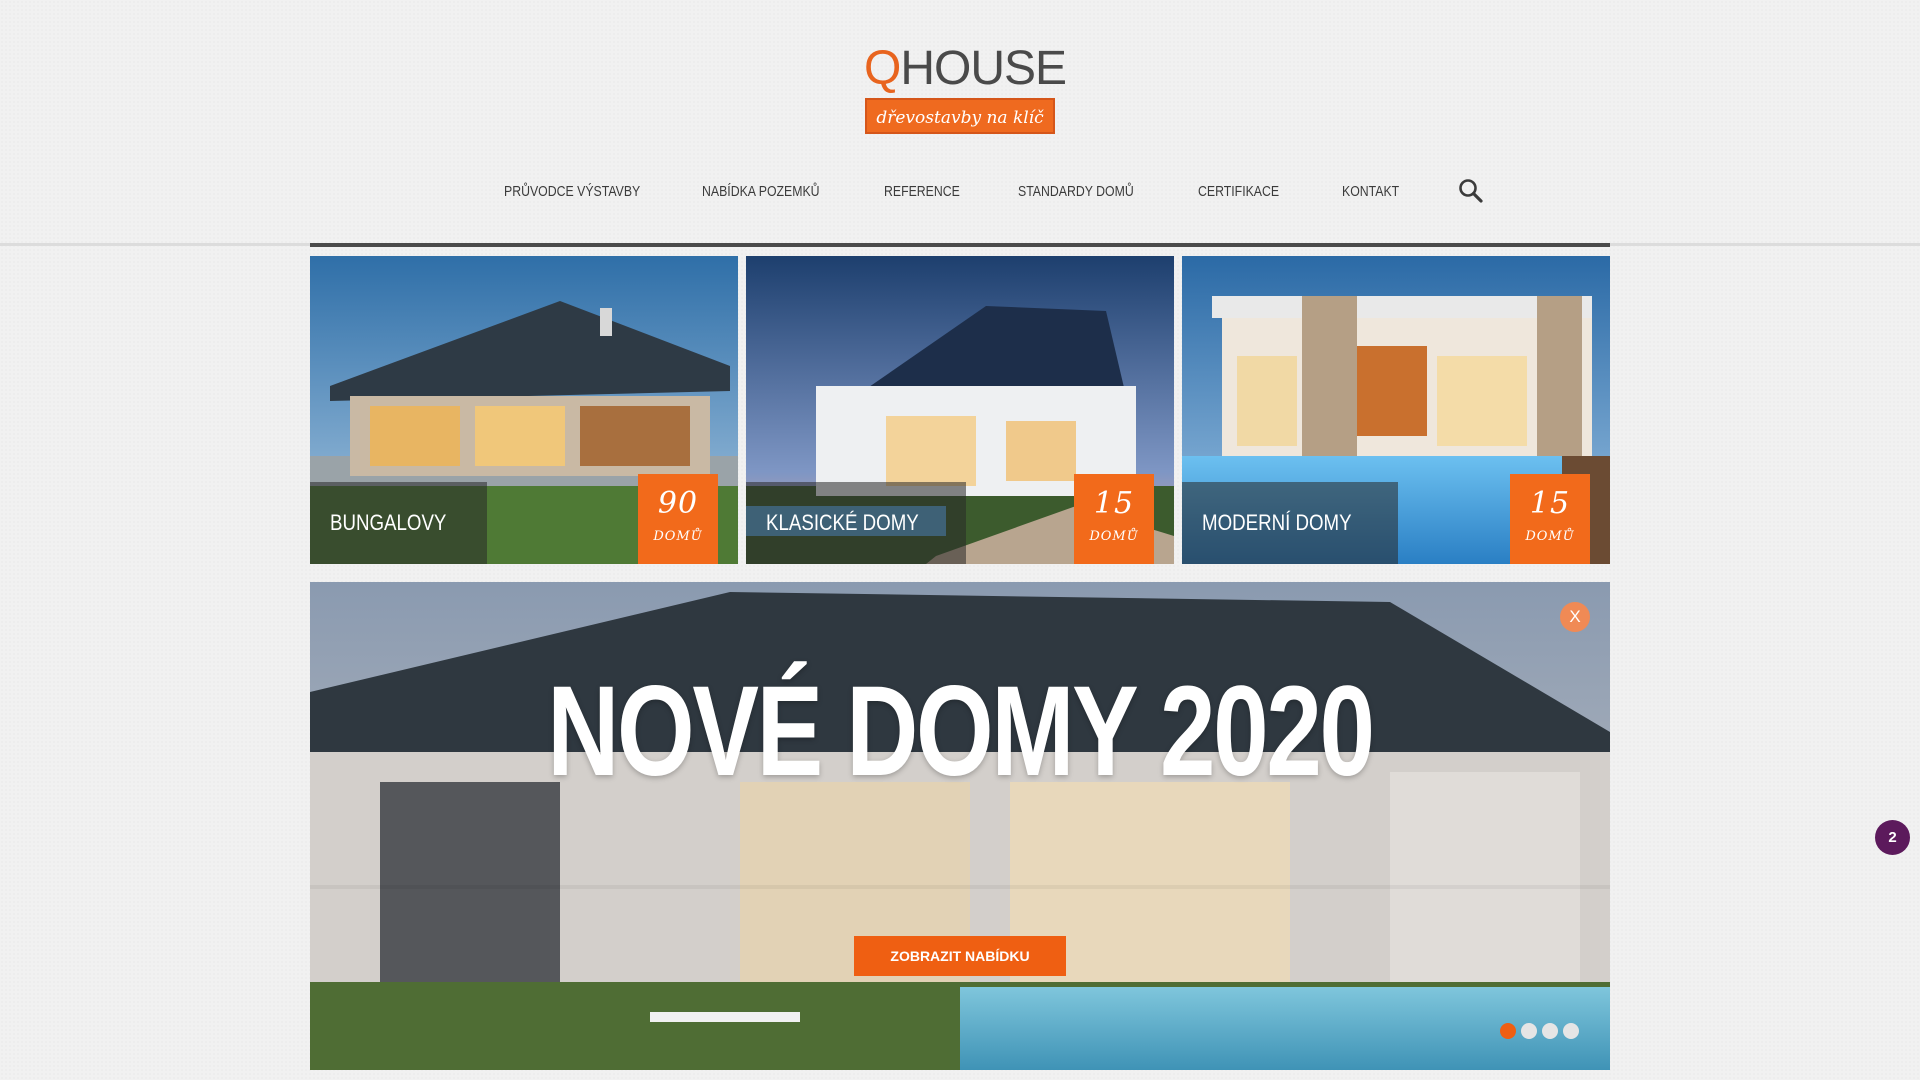 The height and width of the screenshot is (1080, 1920). Describe the element at coordinates (1892, 837) in the screenshot. I see `chat-notification-badge: 2` at that location.